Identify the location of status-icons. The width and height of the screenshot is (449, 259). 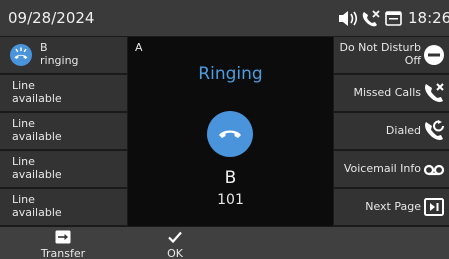
(372, 18).